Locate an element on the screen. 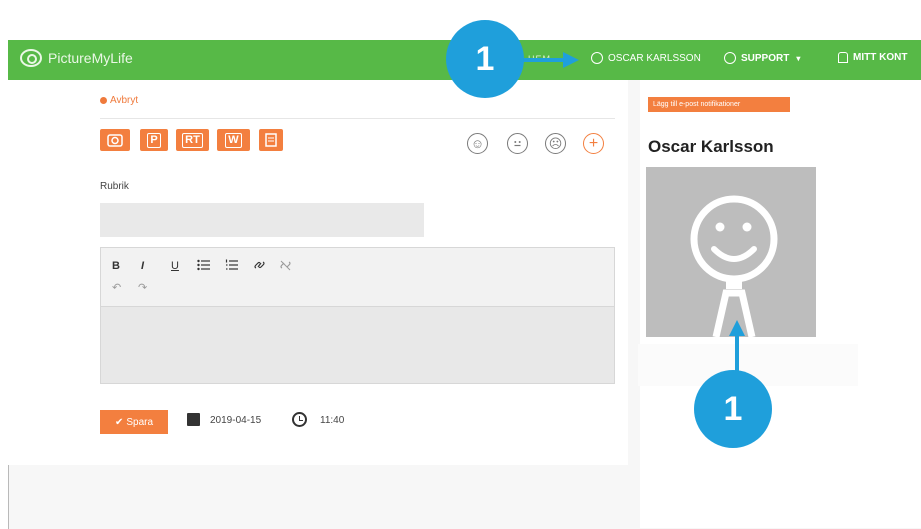 The height and width of the screenshot is (529, 921). callout-arrowhead-bottom is located at coordinates (737, 328).